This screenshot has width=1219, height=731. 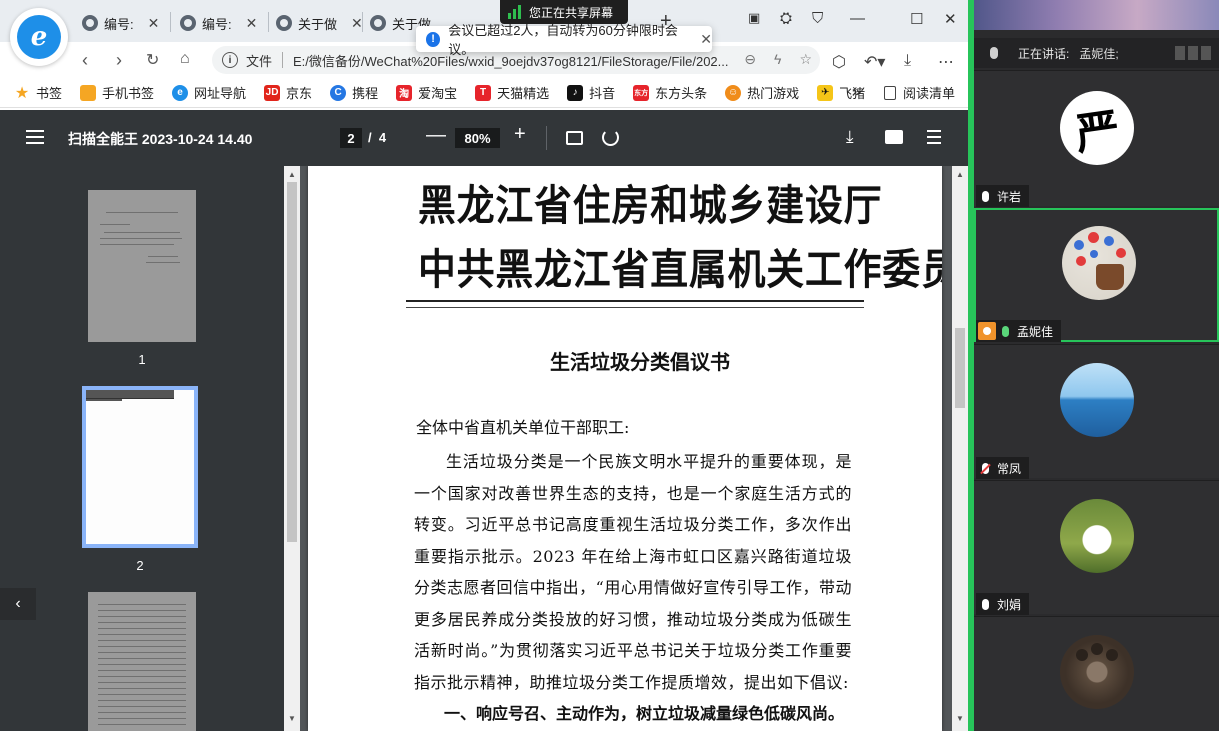 What do you see at coordinates (382, 137) in the screenshot?
I see `page-total-count: 4` at bounding box center [382, 137].